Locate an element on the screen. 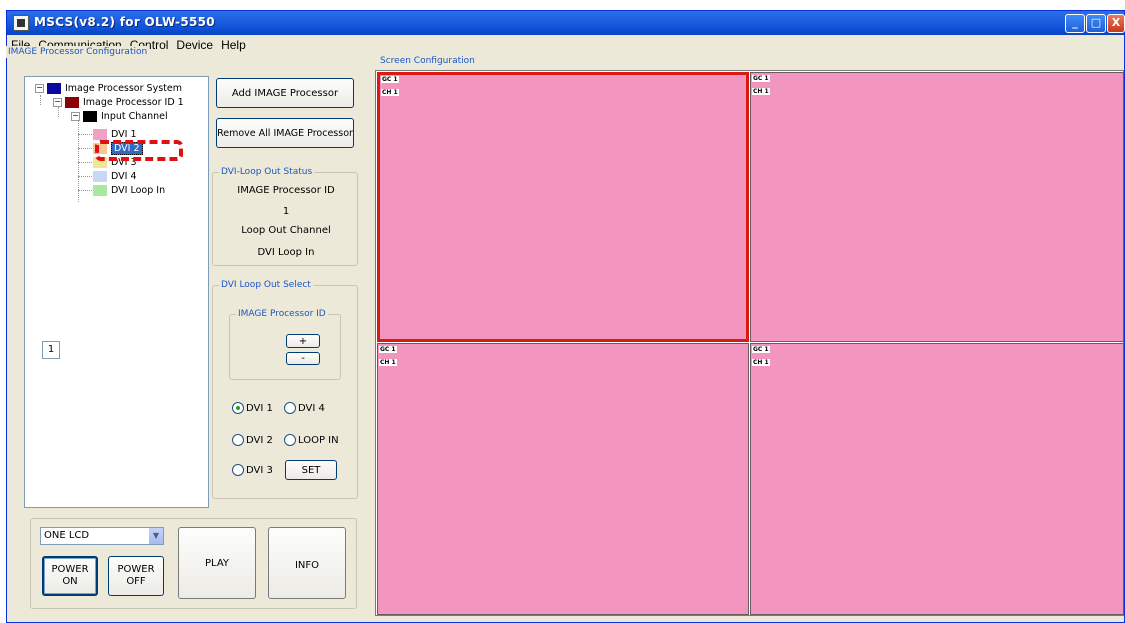 This screenshot has height=623, width=1125. tree-item-input-channel: − Input Channel is located at coordinates (119, 116).